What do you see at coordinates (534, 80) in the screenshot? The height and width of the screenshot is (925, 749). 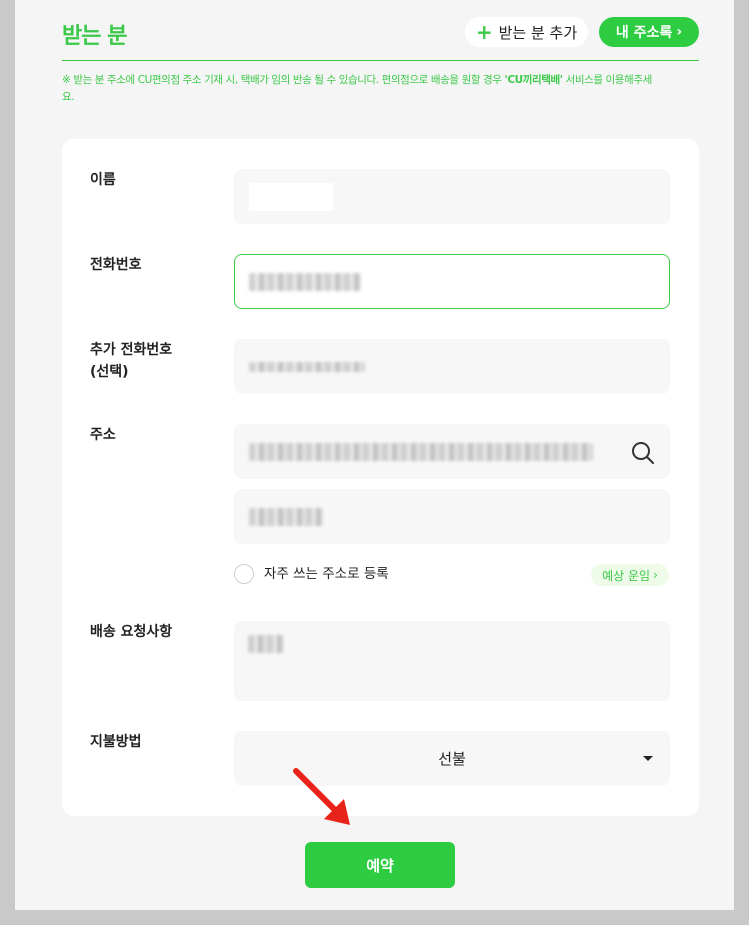 I see `notice-emphasis: 'CU끼리택배'` at bounding box center [534, 80].